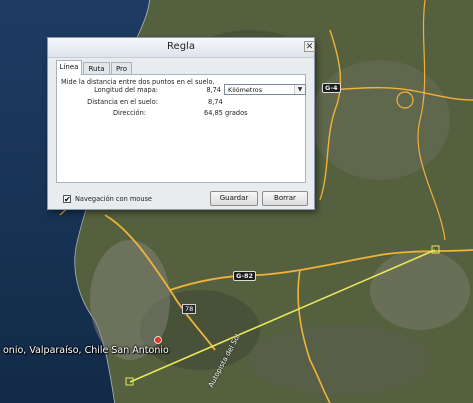 The height and width of the screenshot is (403, 473). Describe the element at coordinates (215, 102) in the screenshot. I see `ground-distance-value: 8,74` at that location.